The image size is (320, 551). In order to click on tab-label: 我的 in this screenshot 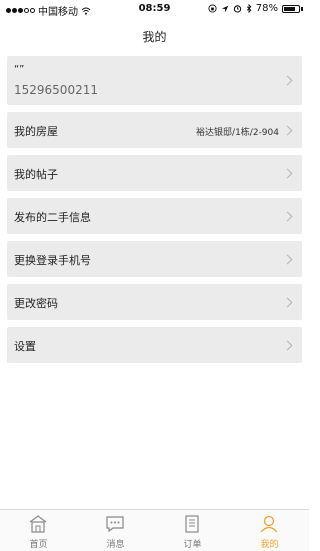, I will do `click(269, 545)`.